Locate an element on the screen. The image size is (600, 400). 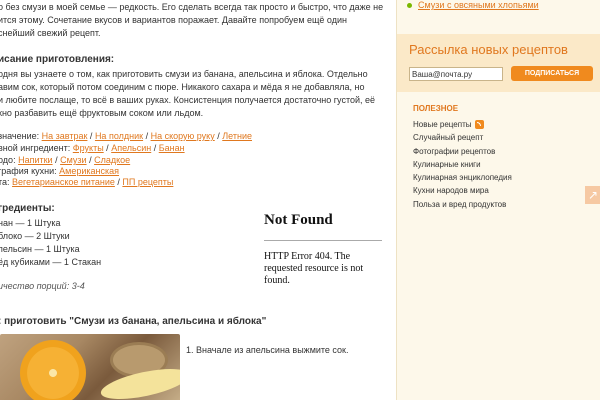
sidebar-item-encyclopedia: Кулинарная энциклопедия is located at coordinates (462, 177).